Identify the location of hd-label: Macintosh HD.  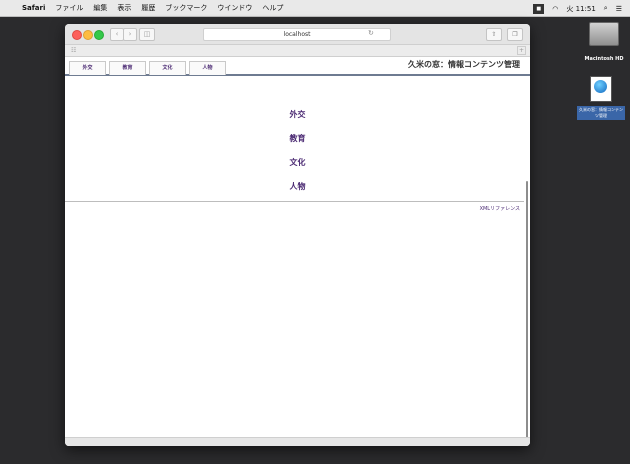
(604, 59).